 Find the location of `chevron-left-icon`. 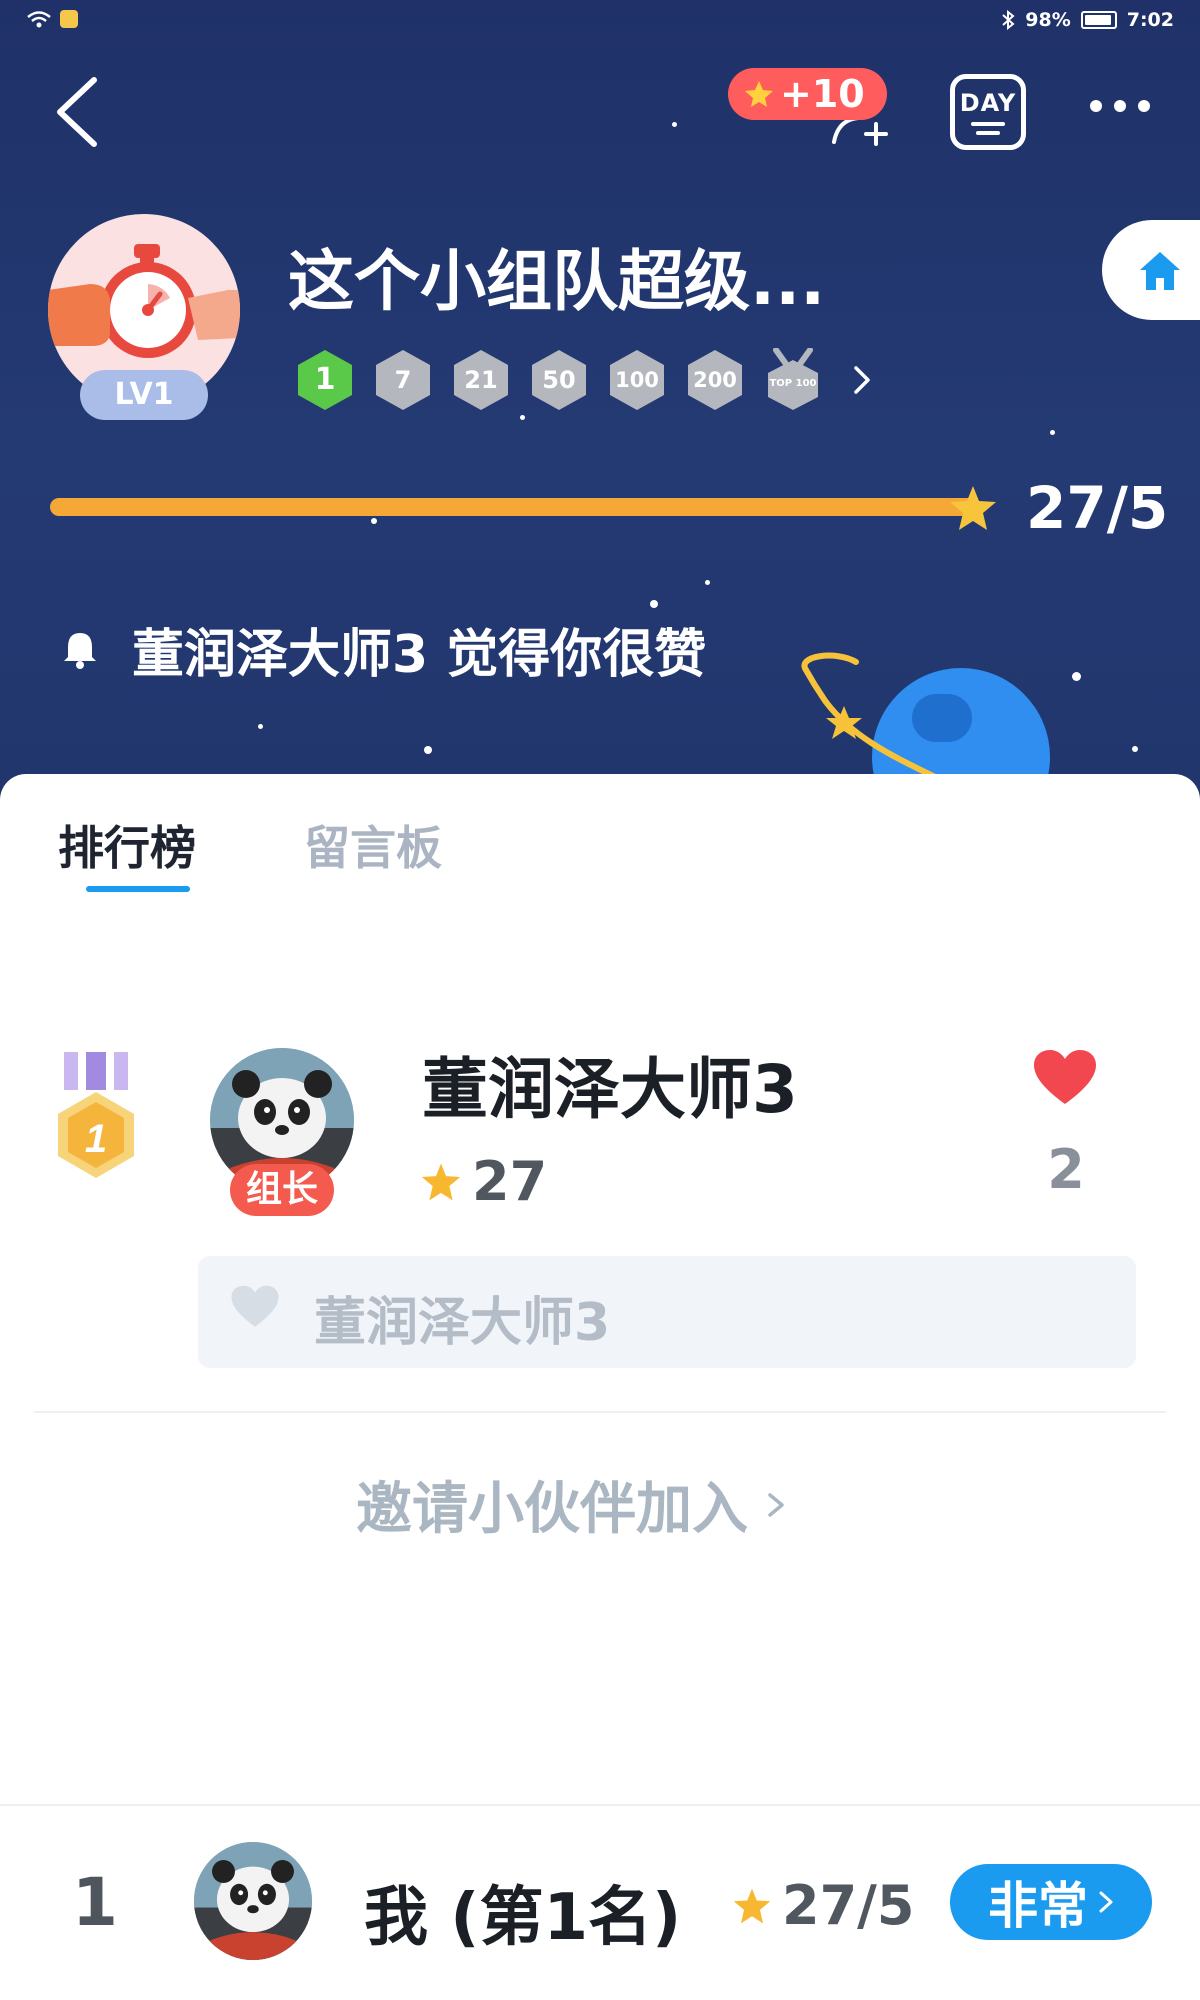

chevron-left-icon is located at coordinates (77, 112).